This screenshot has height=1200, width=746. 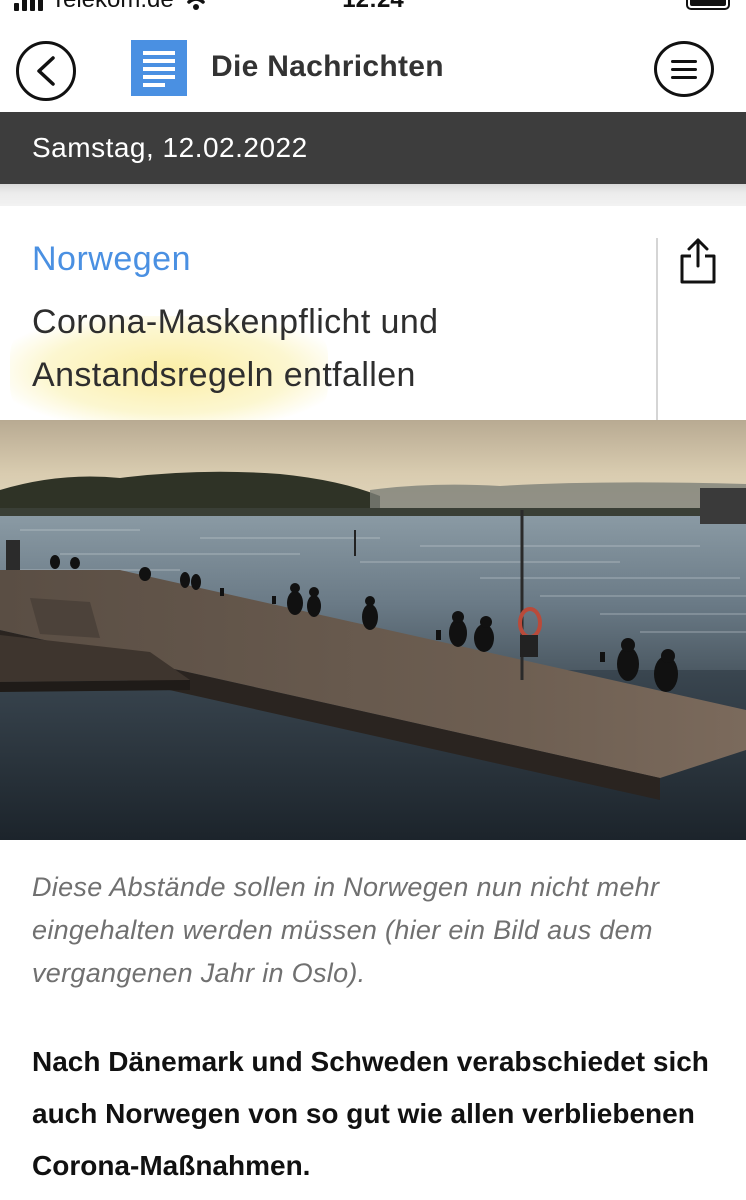 I want to click on section-divider, so click(x=373, y=195).